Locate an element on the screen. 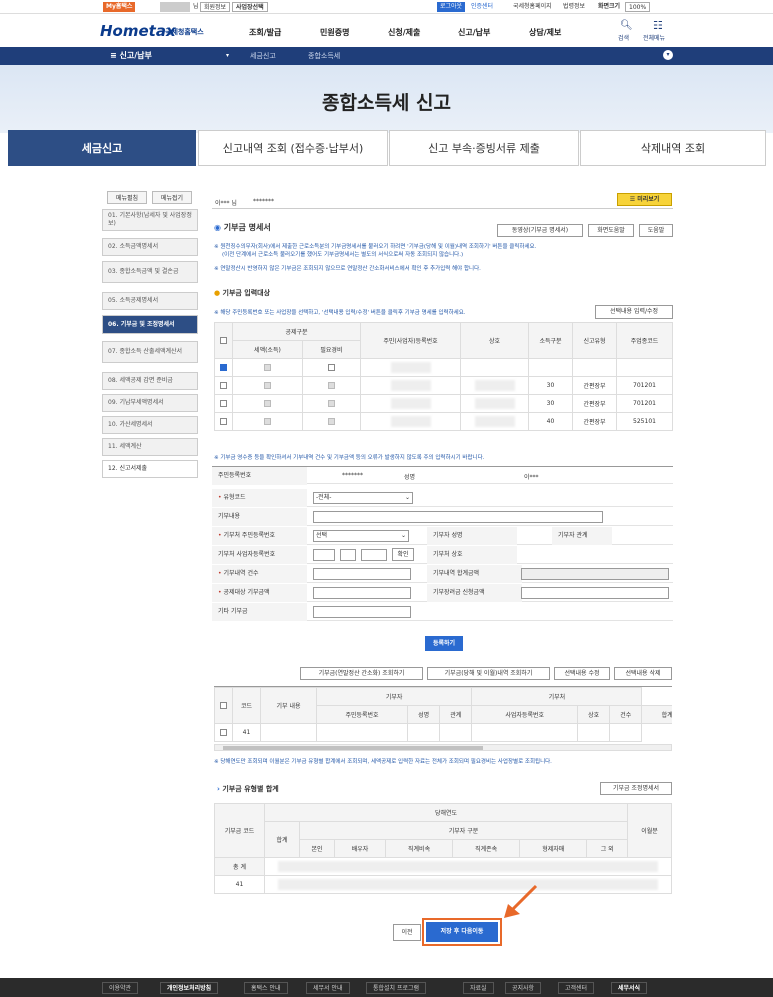 Image resolution: width=773 pixels, height=997 pixels. register-button: 등록하기 is located at coordinates (444, 643).